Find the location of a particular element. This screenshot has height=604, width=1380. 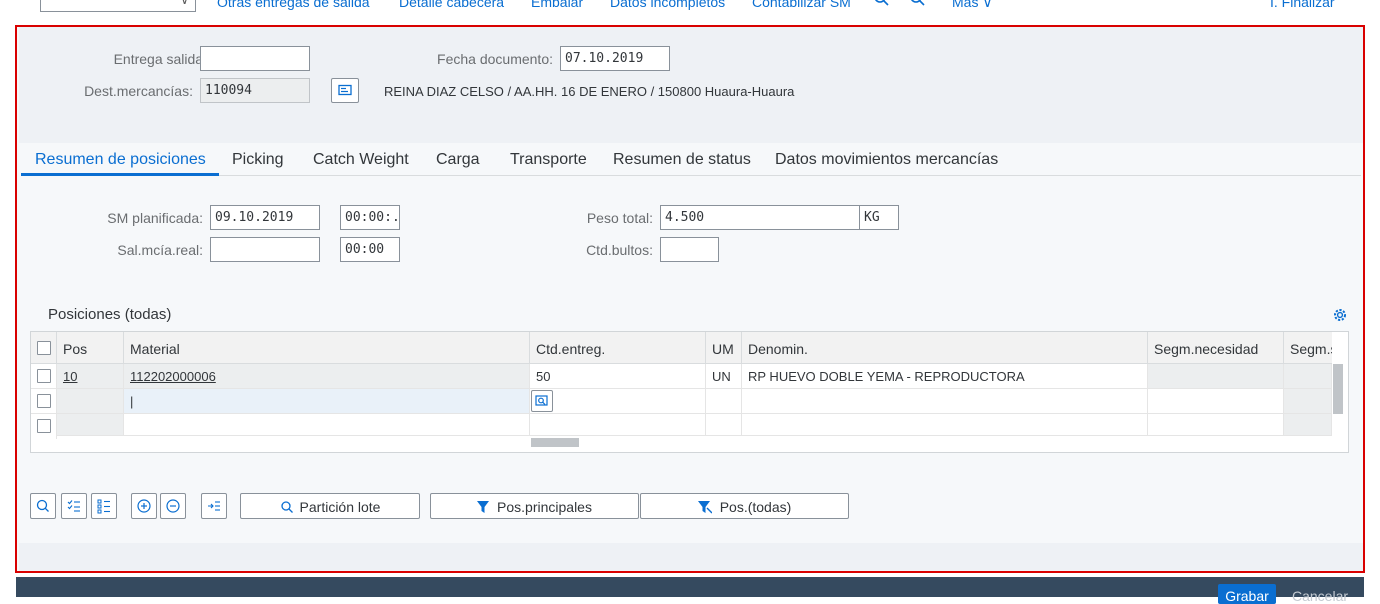

doc-date-label: Fecha documento: is located at coordinates (495, 59).